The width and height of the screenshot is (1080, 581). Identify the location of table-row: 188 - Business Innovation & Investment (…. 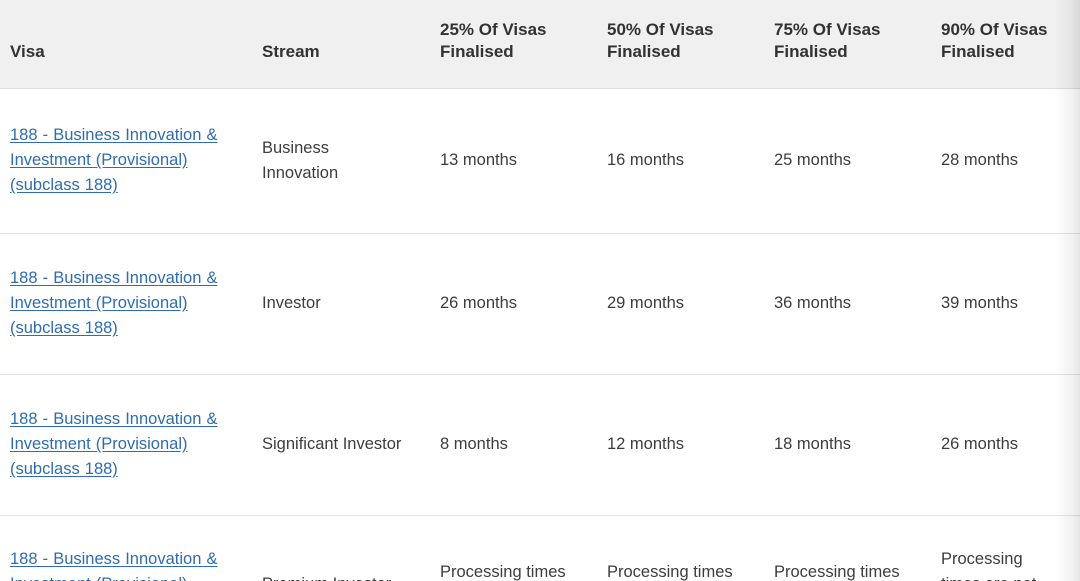
(540, 548).